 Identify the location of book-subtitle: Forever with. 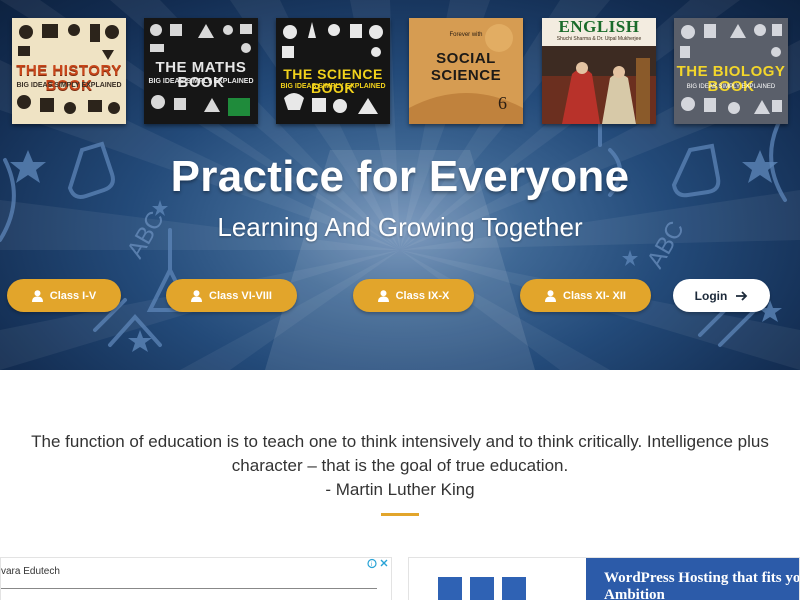
(466, 35).